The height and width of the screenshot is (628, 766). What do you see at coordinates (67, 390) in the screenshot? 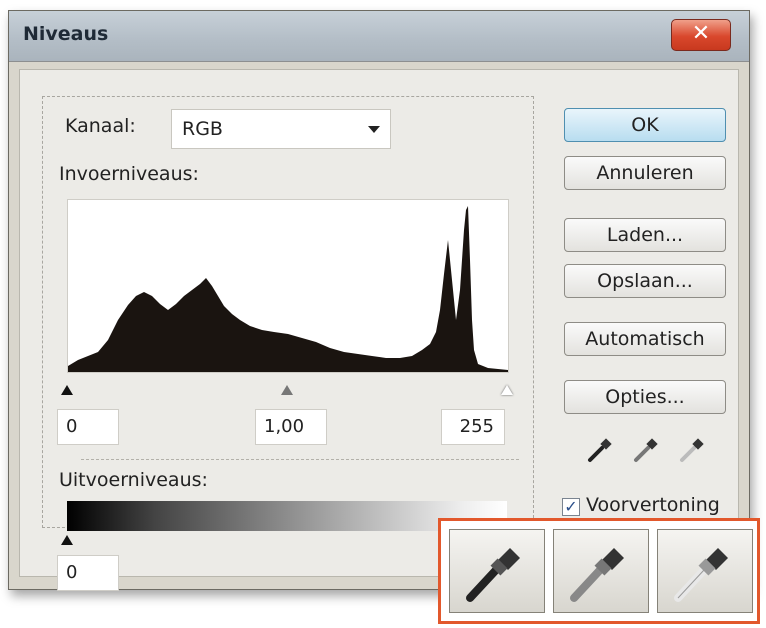
I see `black-input-slider` at bounding box center [67, 390].